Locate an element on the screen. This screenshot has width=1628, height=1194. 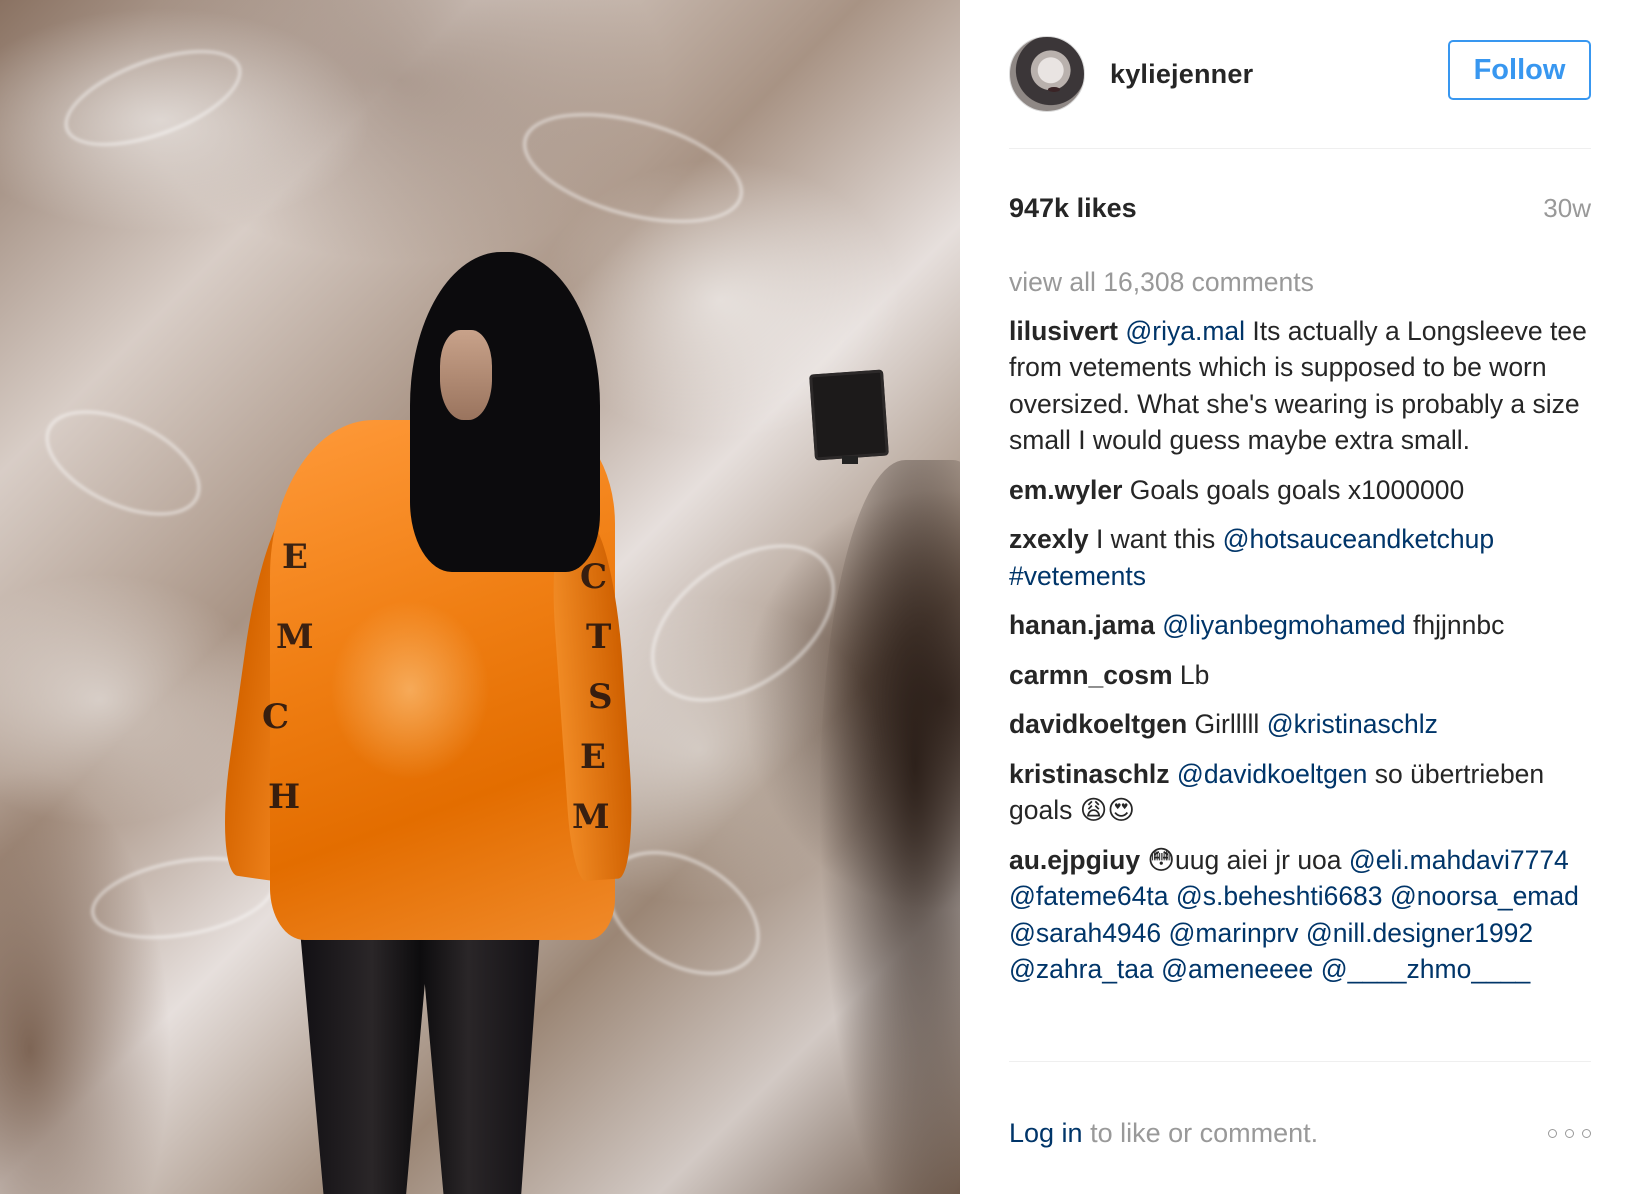
avatar-detail is located at coordinates (1054, 89).